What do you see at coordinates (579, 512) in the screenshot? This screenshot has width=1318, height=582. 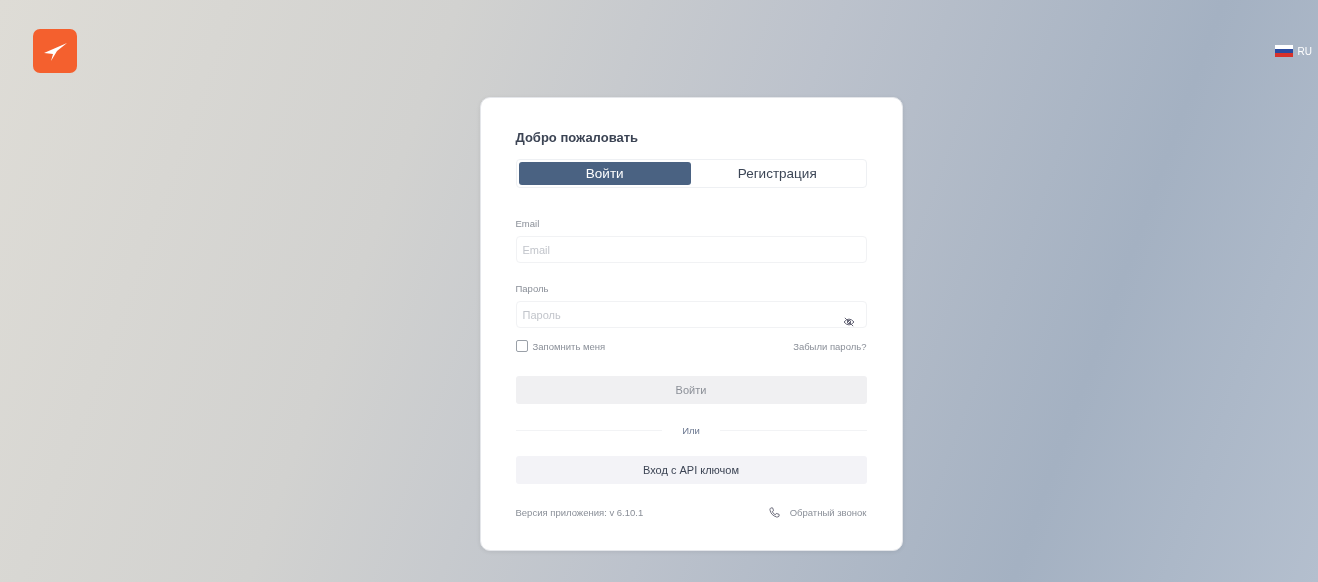 I see `version-text: Версия приложения: v 6.10.1` at bounding box center [579, 512].